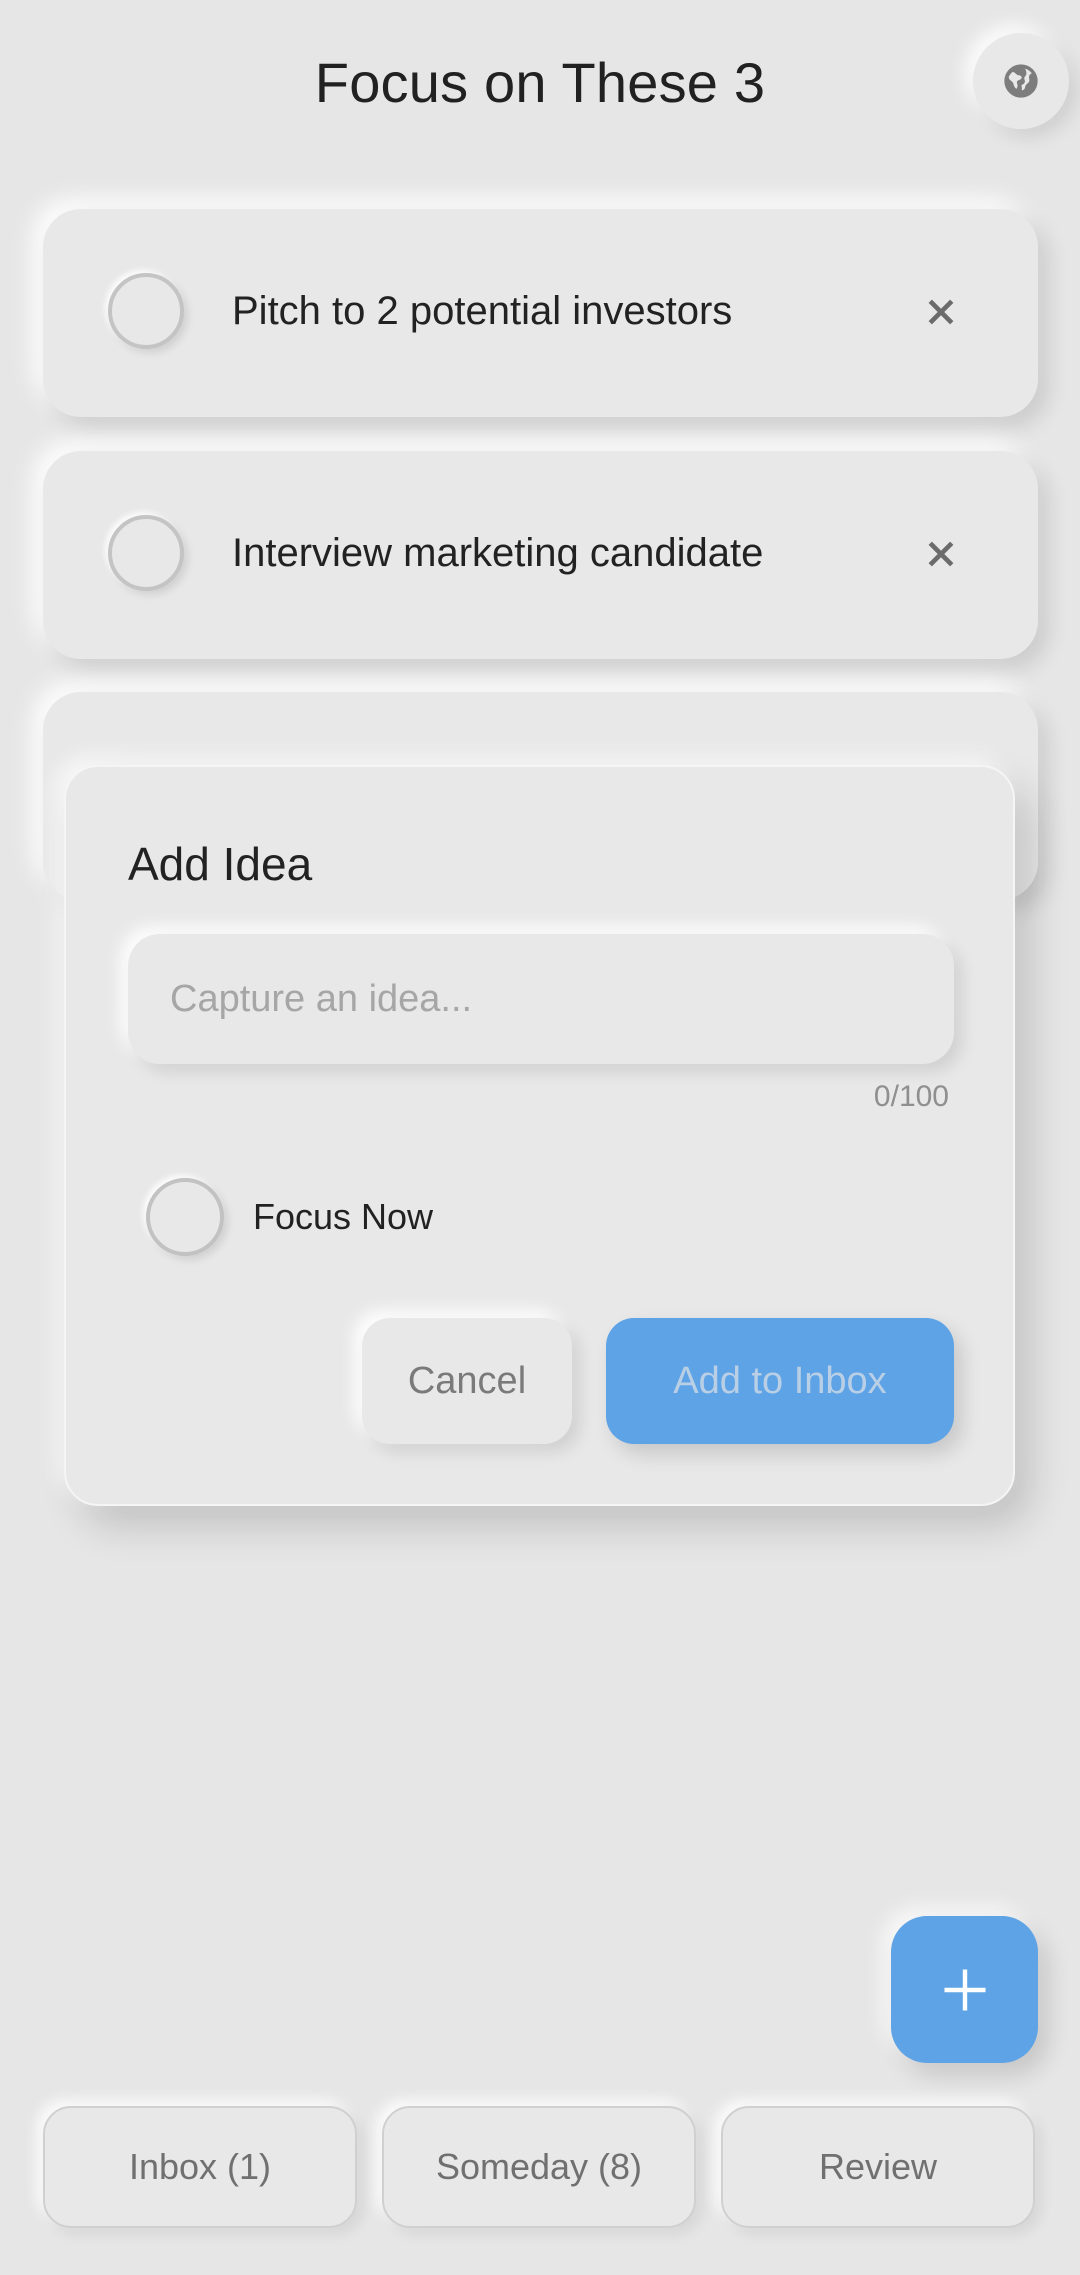  I want to click on plus-icon, so click(965, 1990).